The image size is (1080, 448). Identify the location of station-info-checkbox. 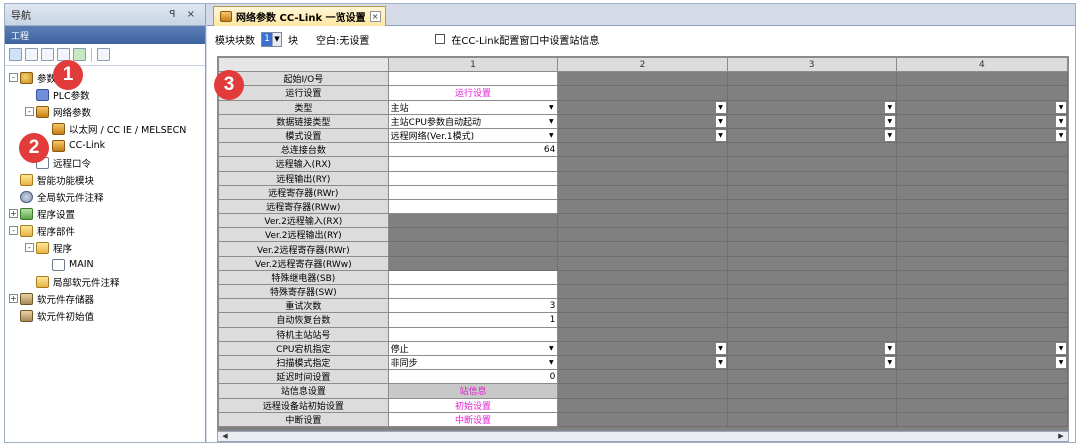
(440, 39).